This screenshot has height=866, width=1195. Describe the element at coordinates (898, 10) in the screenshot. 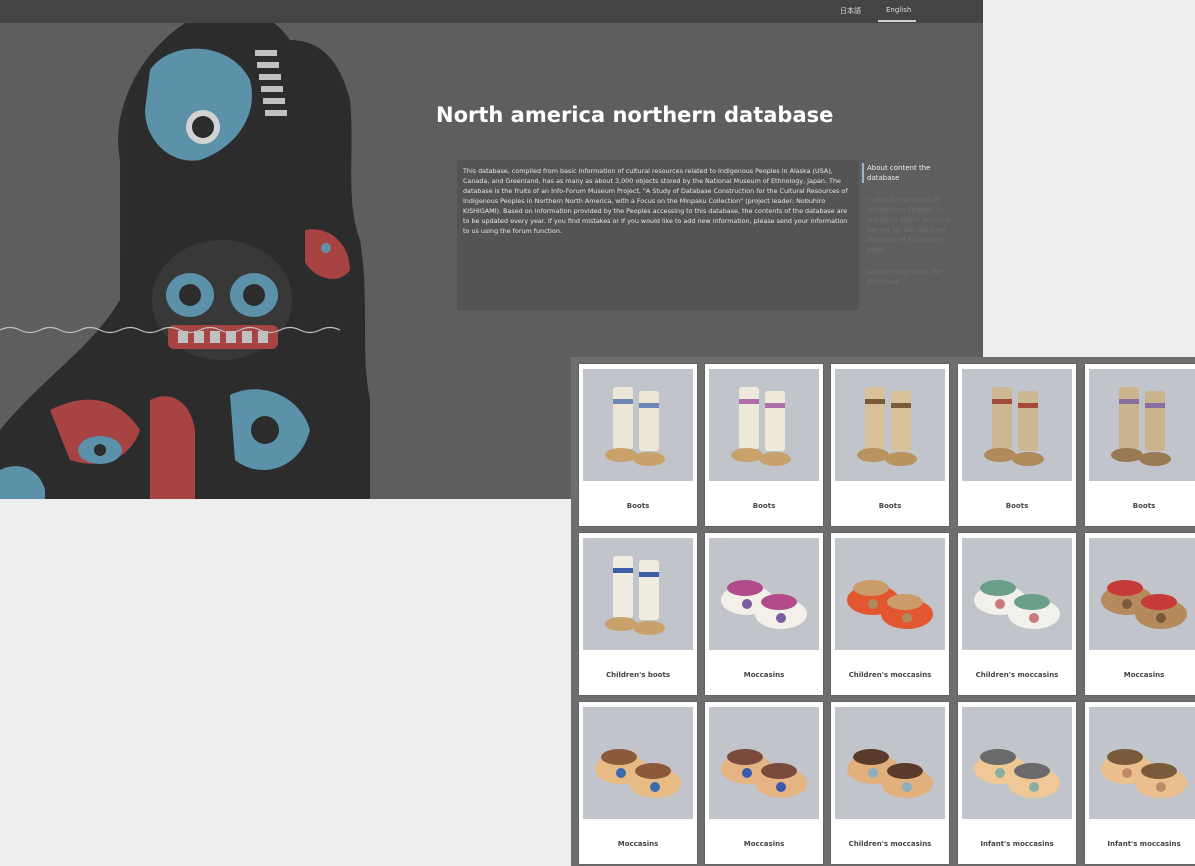

I see `language-english-link: English` at that location.